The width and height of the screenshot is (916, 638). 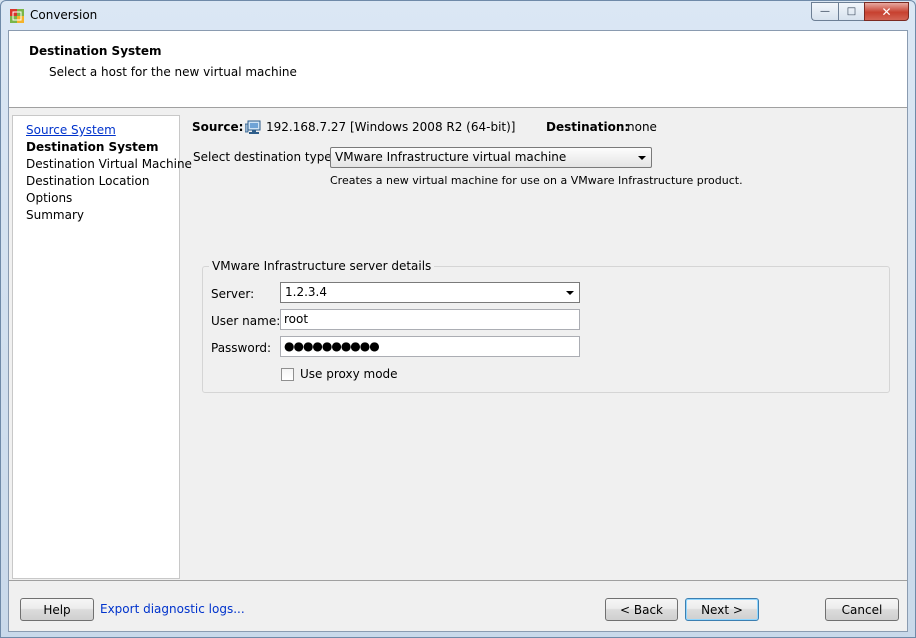 What do you see at coordinates (391, 127) in the screenshot?
I see `source-value: 192.168.7.27 [Windows 2008 R2 (64-bit)]` at bounding box center [391, 127].